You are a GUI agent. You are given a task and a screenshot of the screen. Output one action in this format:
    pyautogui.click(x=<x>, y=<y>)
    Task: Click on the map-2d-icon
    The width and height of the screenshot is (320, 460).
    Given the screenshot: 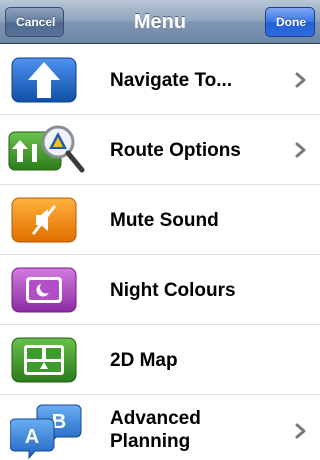 What is the action you would take?
    pyautogui.click(x=44, y=360)
    